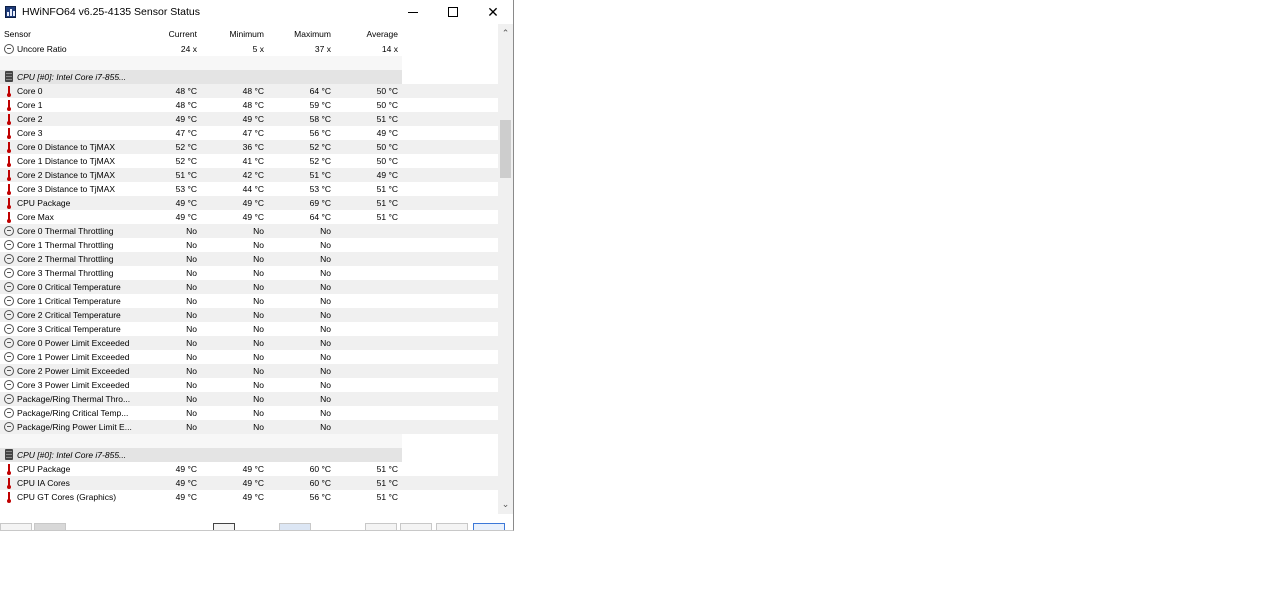 The image size is (1280, 593). What do you see at coordinates (186, 147) in the screenshot?
I see `current-value: 52 °C` at bounding box center [186, 147].